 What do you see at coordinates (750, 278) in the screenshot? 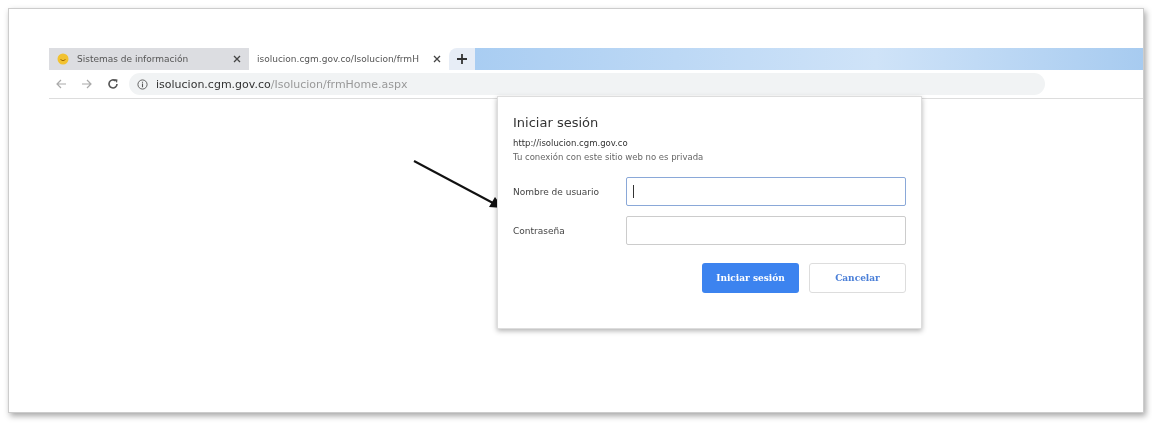
I see `sign-in-button: Iniciar sesión` at bounding box center [750, 278].